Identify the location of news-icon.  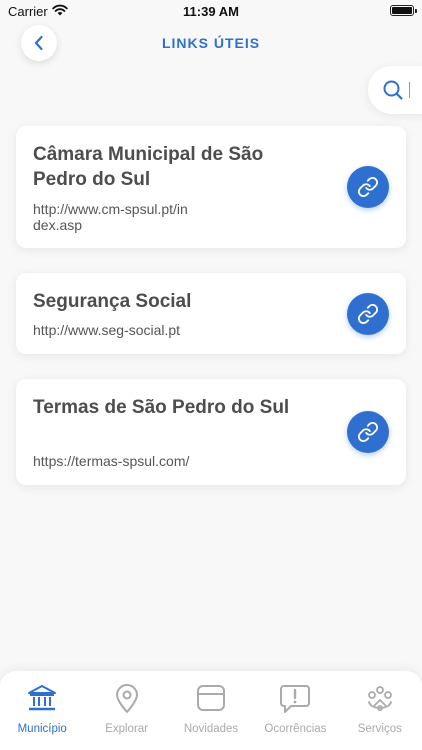
(211, 698).